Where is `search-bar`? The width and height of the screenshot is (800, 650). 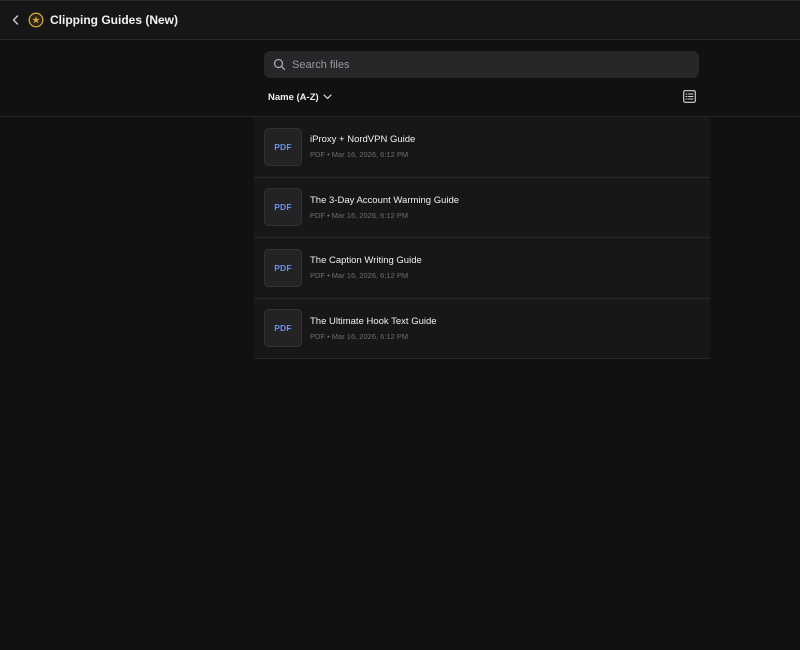
search-bar is located at coordinates (481, 64).